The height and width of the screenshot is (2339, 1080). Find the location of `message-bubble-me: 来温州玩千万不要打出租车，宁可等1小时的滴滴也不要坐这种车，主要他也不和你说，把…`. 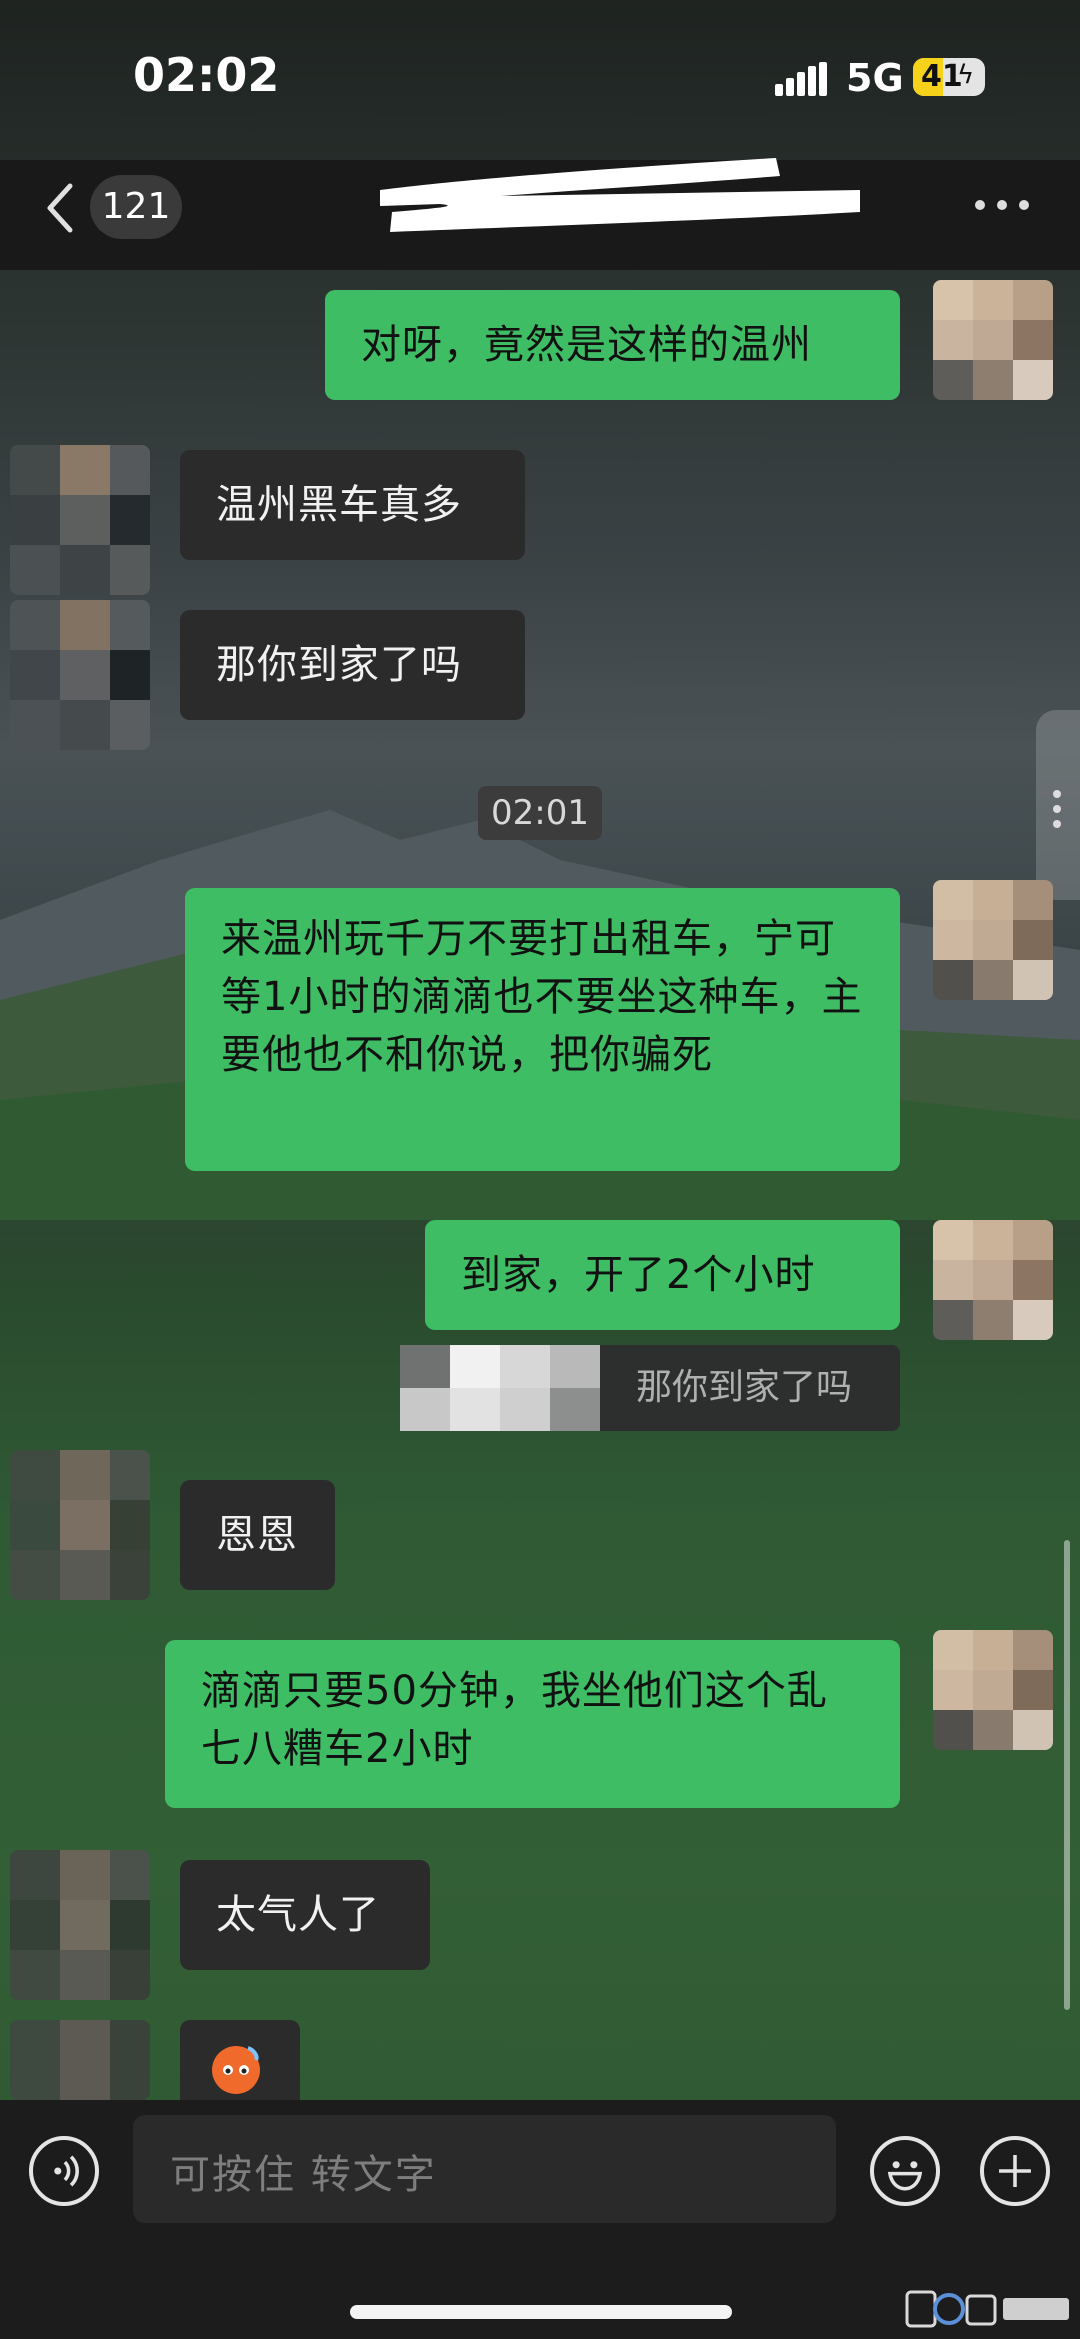

message-bubble-me: 来温州玩千万不要打出租车，宁可等1小时的滴滴也不要坐这种车，主要他也不和你说，把… is located at coordinates (542, 1029).